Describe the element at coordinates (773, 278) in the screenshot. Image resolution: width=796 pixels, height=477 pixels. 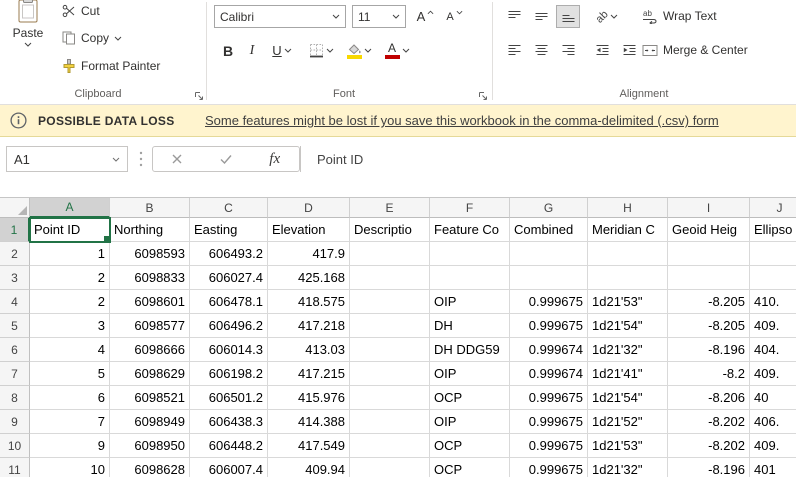
I see `cell-J3` at that location.